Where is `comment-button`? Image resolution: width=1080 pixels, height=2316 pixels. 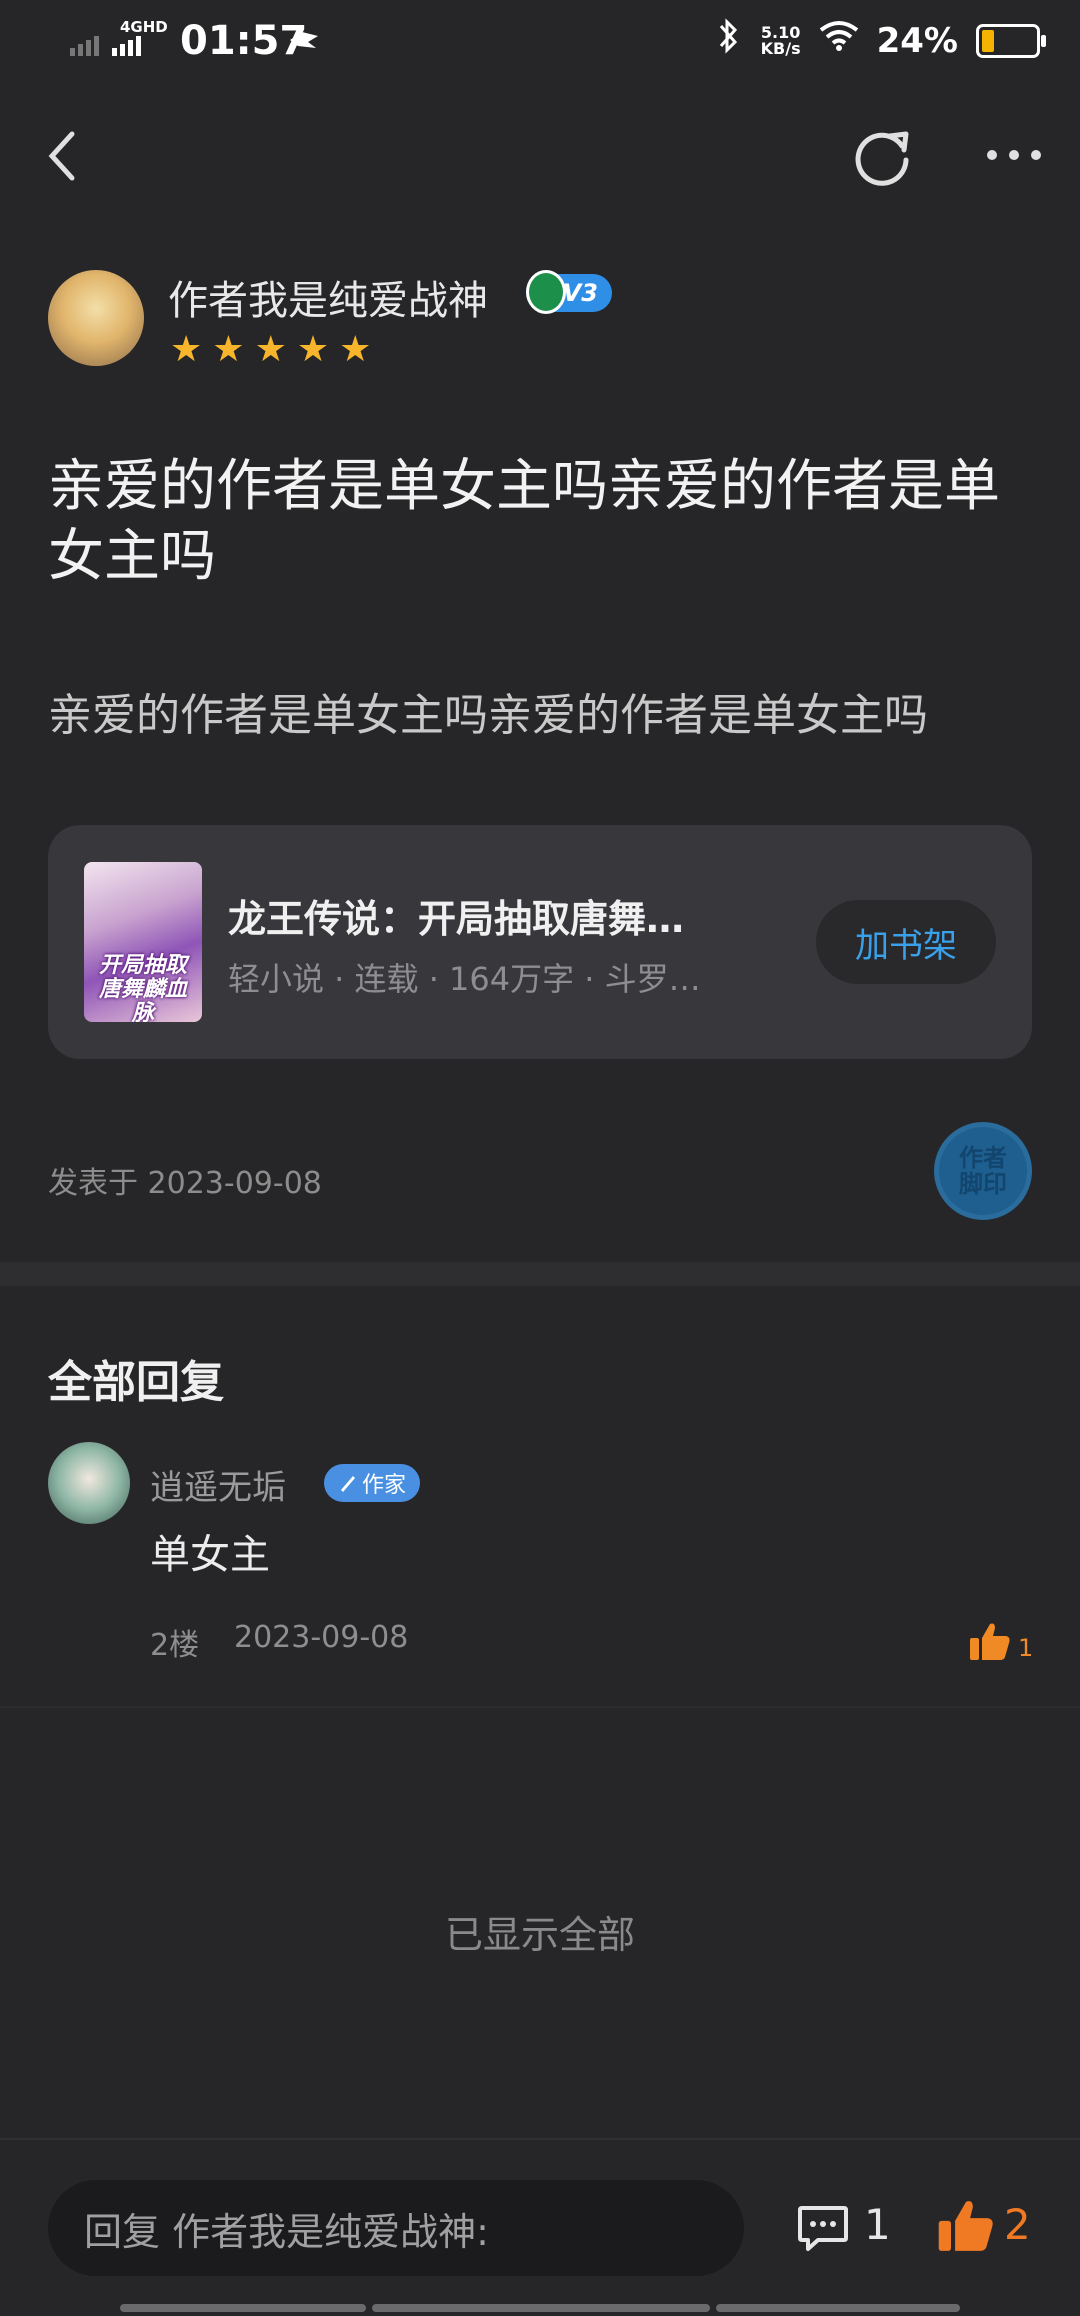
comment-button is located at coordinates (823, 2230).